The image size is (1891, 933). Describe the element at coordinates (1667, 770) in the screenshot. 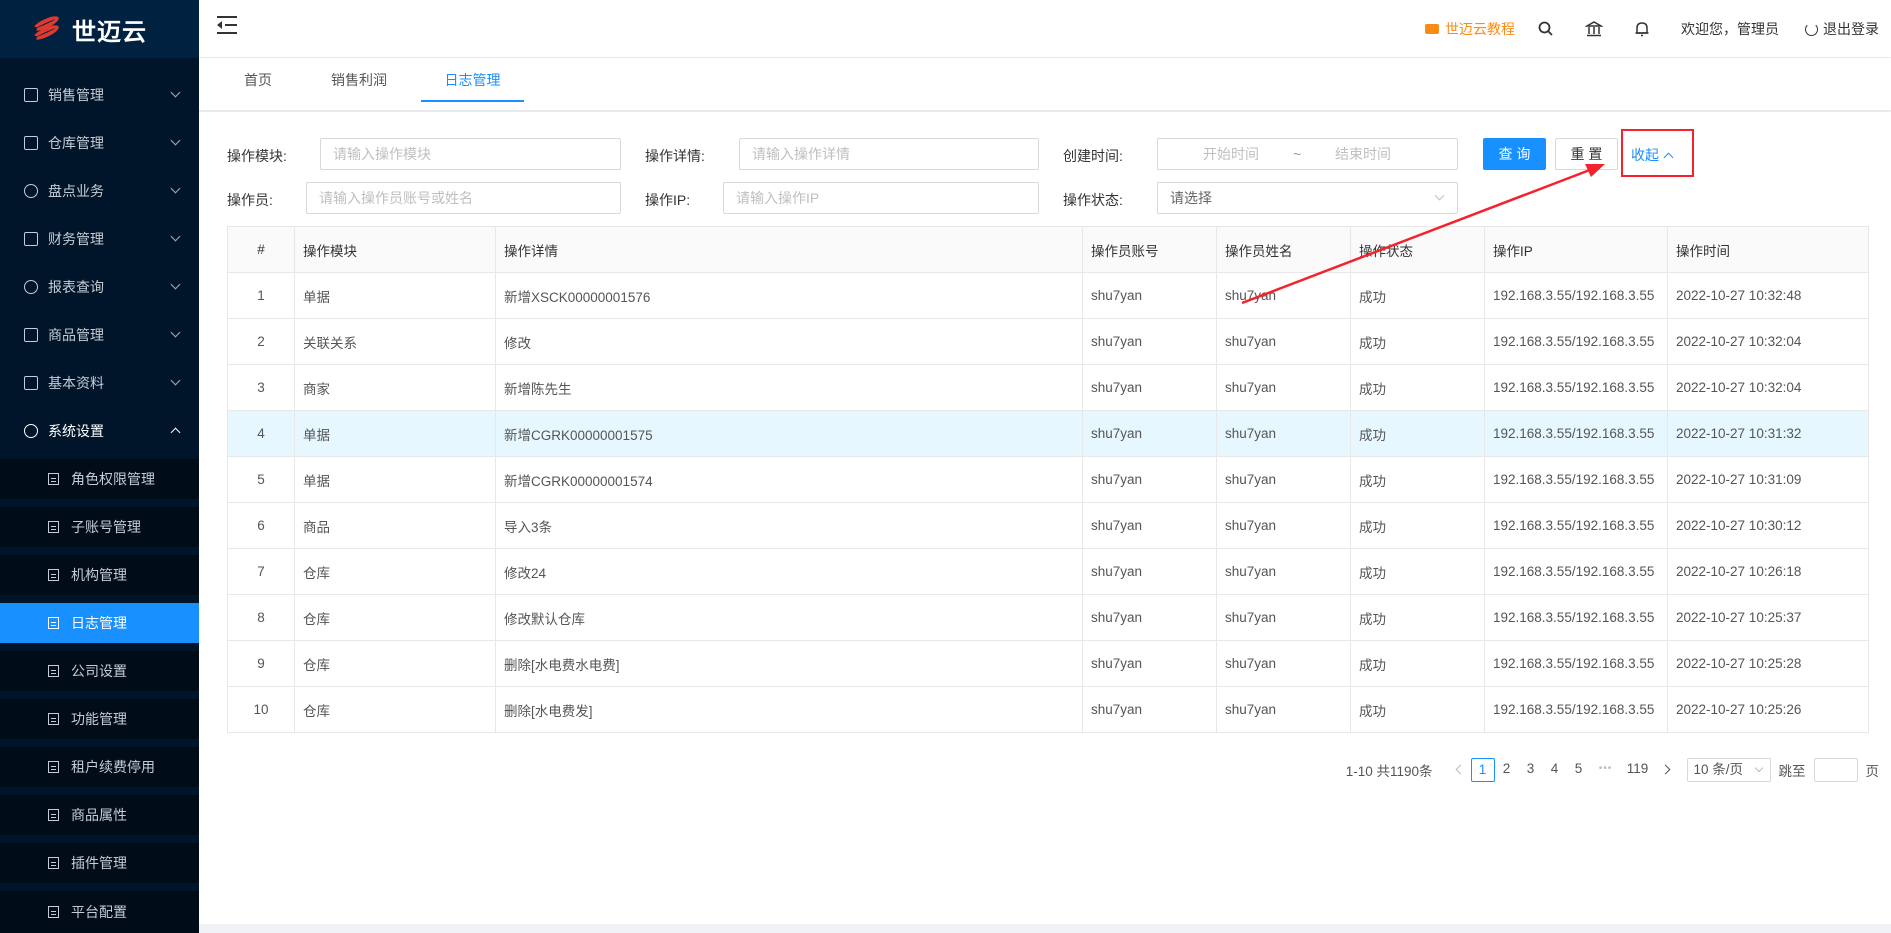

I see `next-page-button` at that location.